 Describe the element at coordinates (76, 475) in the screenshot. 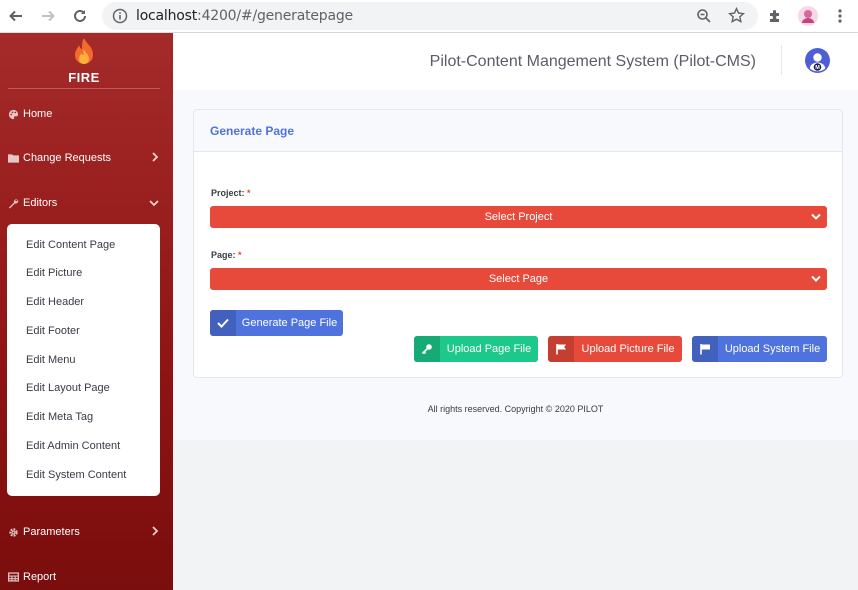

I see `submenu-item-edit-system-content: Edit System Content` at that location.